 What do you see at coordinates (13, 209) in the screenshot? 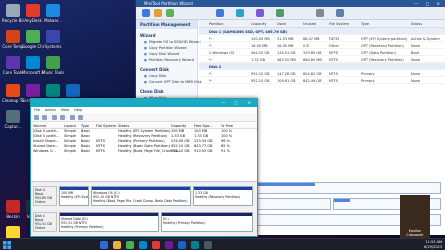
I see `desktop-icon: Beckin` at bounding box center [13, 209].